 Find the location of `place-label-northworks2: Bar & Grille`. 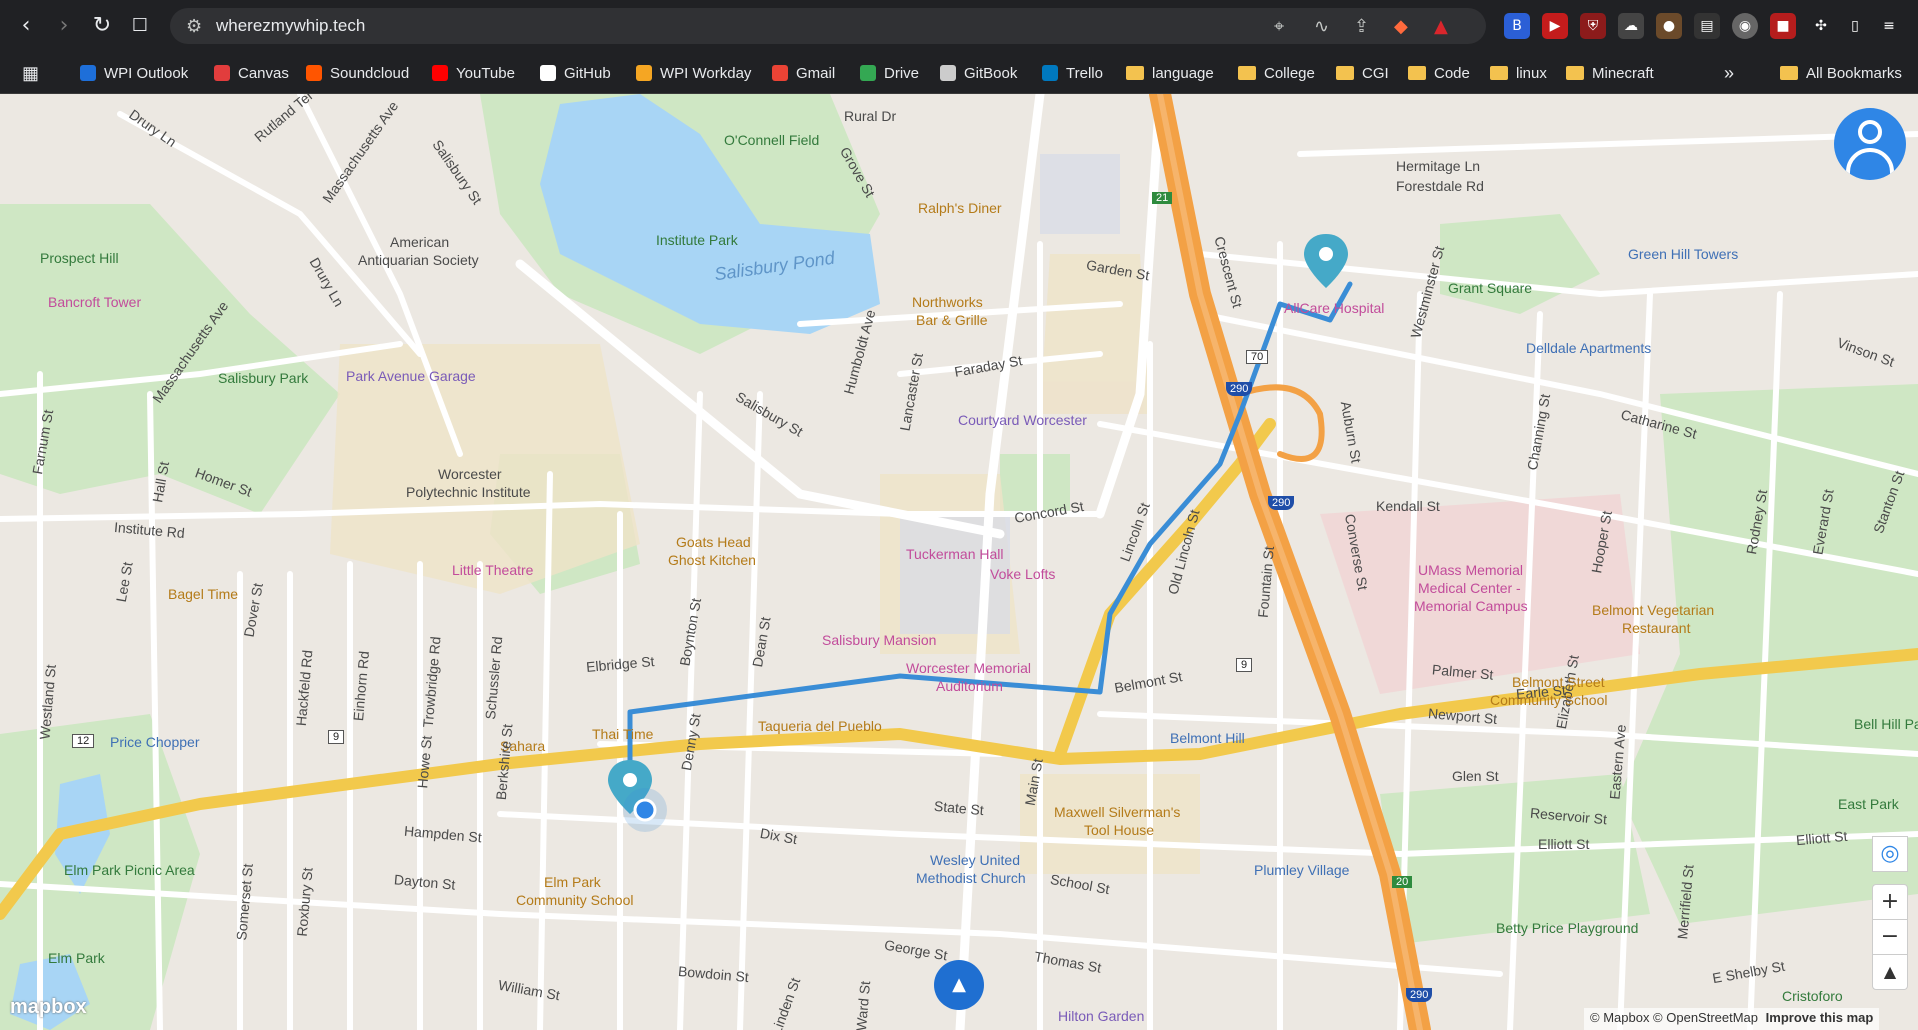

place-label-northworks2: Bar & Grille is located at coordinates (952, 320).